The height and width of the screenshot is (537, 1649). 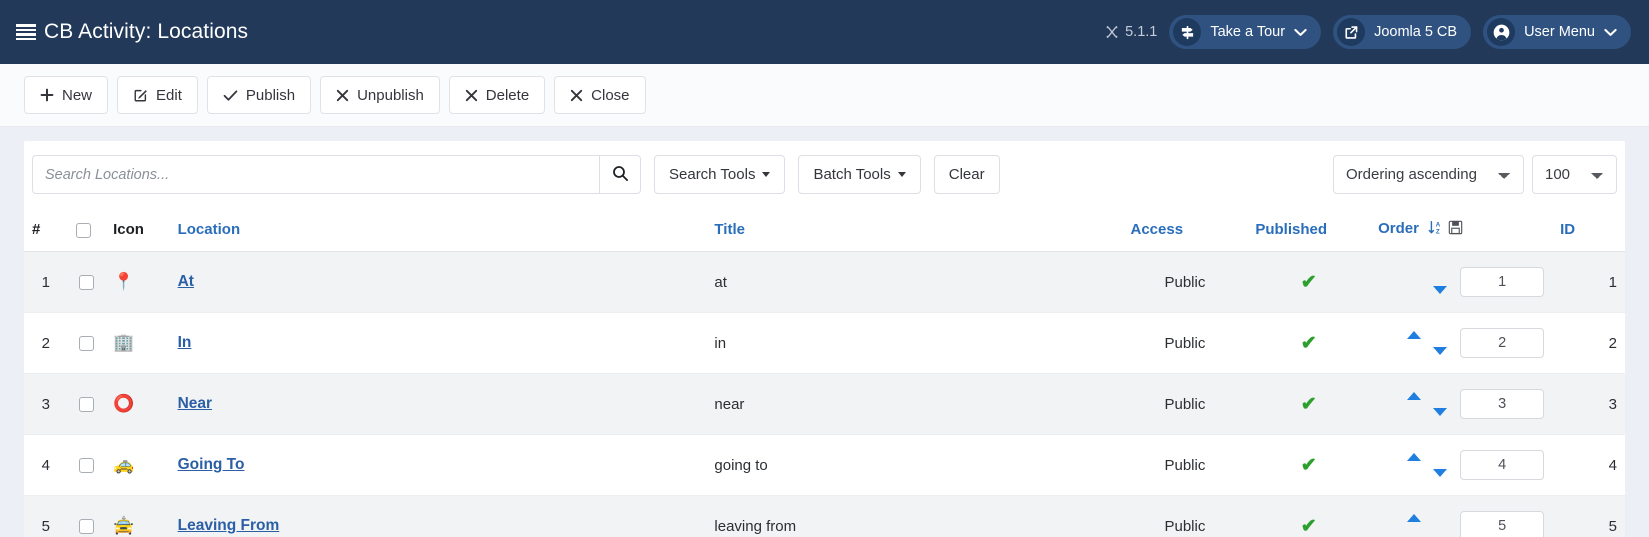 I want to click on row-id-cell: 4, so click(x=1588, y=465).